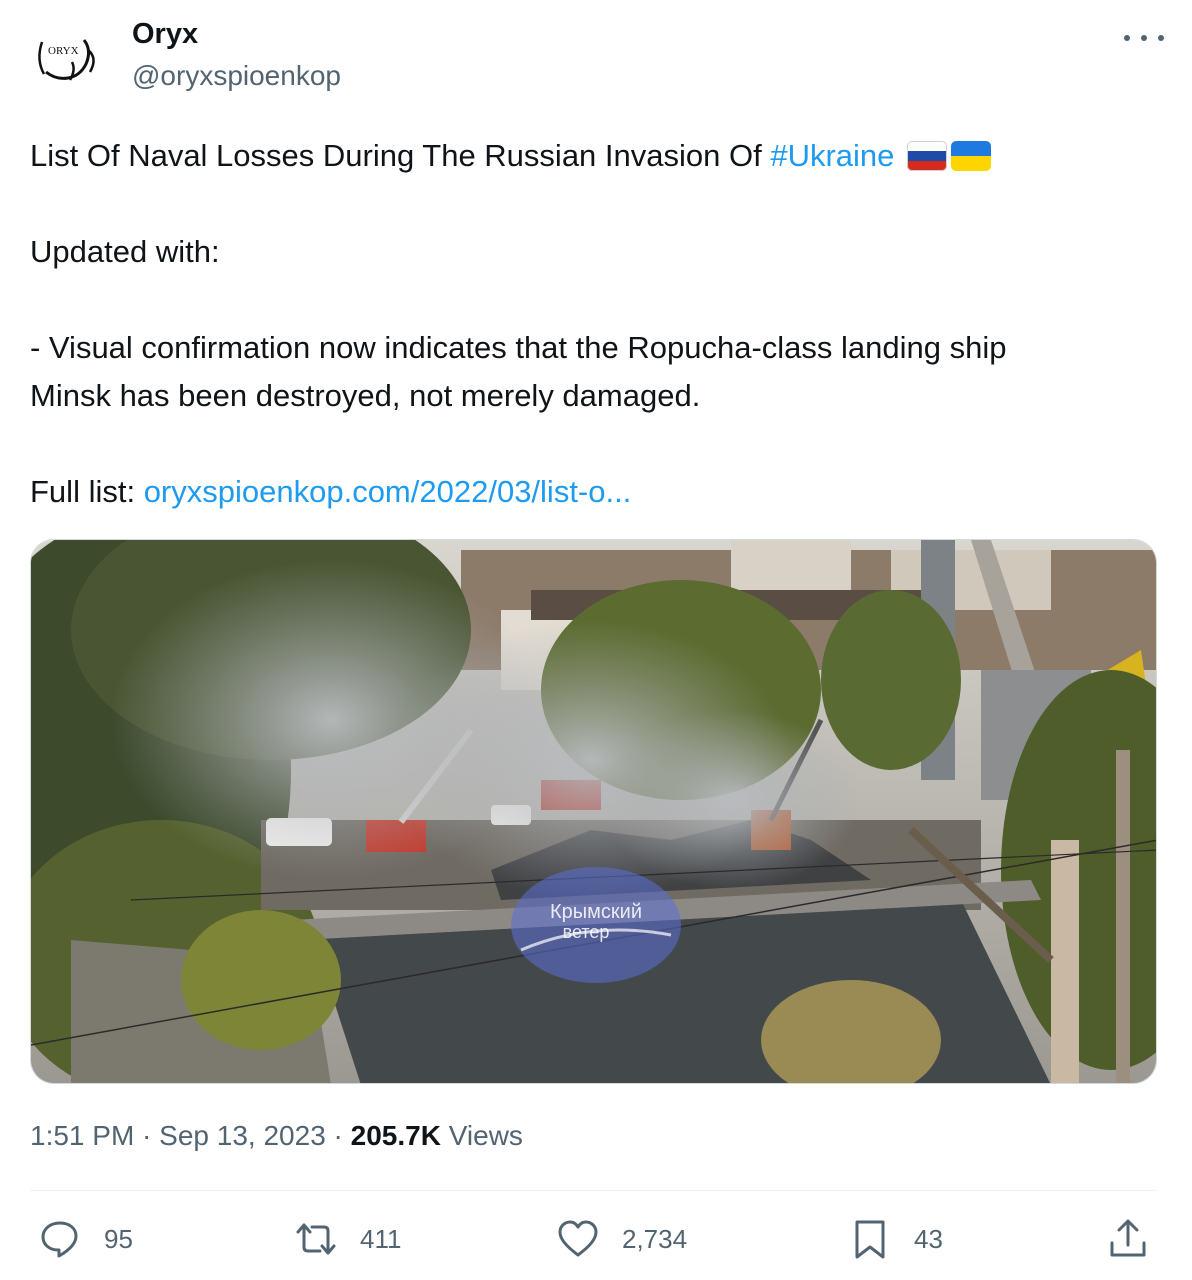 The width and height of the screenshot is (1192, 1280). What do you see at coordinates (481, 1135) in the screenshot?
I see `views-label: Views` at bounding box center [481, 1135].